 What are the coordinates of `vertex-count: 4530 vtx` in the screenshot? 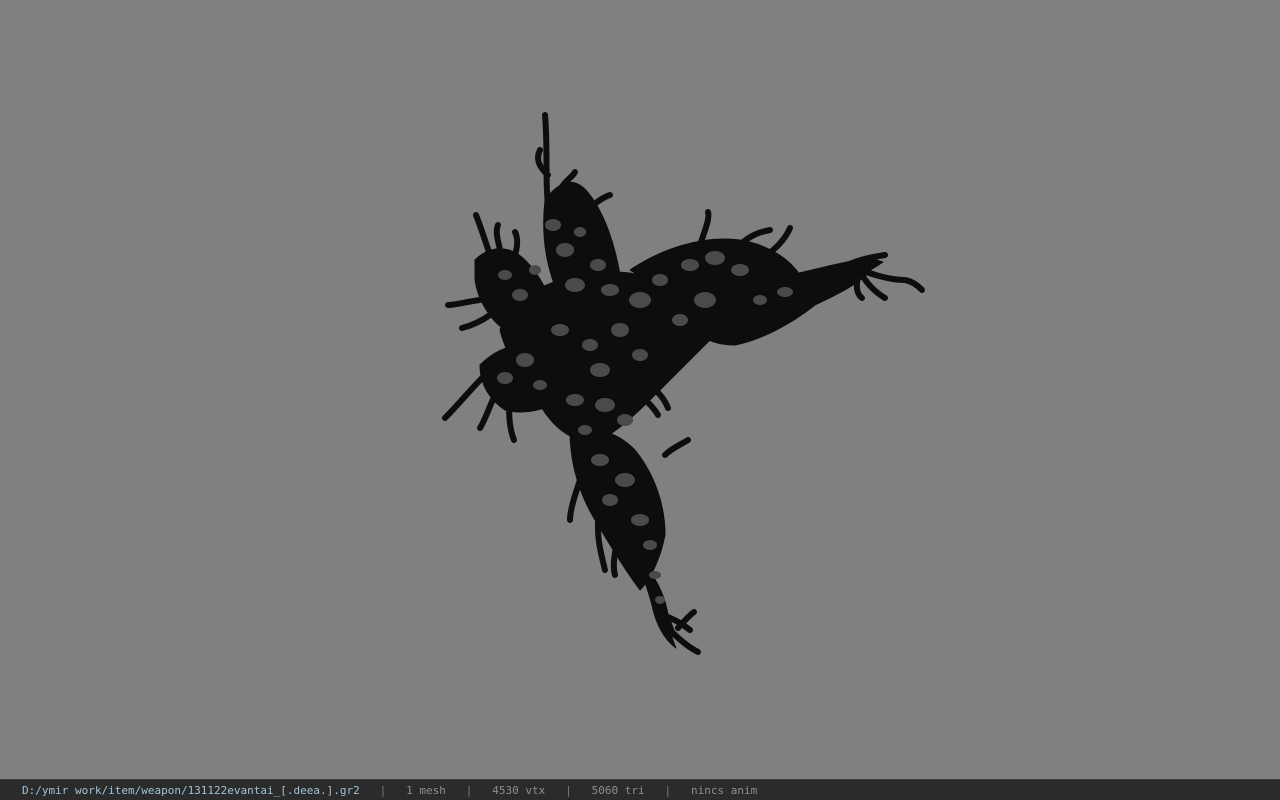 It's located at (519, 790).